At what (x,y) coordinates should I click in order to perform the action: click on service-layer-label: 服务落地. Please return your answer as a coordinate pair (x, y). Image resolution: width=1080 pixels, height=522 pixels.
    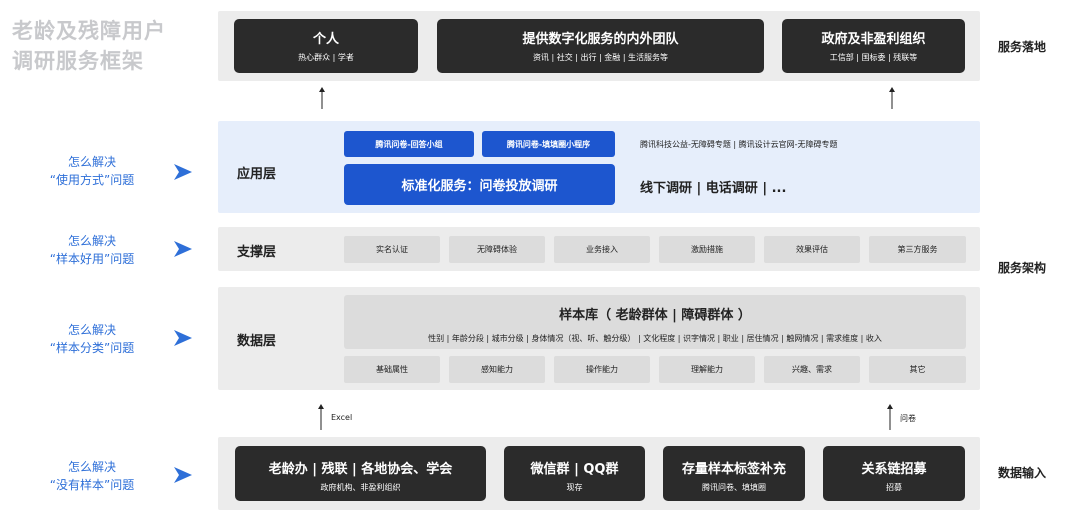
    Looking at the image, I should click on (1022, 47).